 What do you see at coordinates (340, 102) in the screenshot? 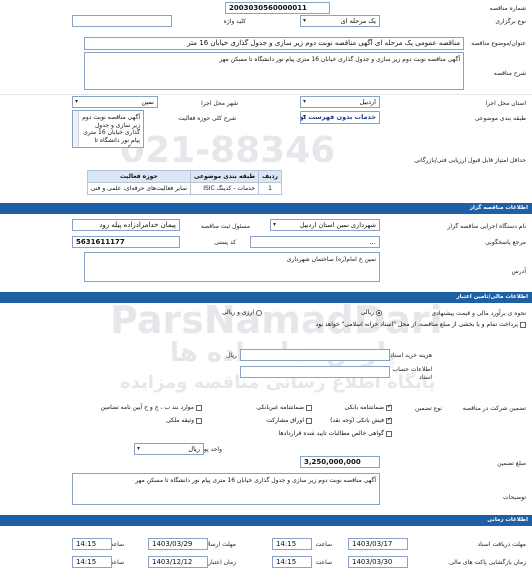
I see `province-select: اردبیل ▾` at bounding box center [340, 102].